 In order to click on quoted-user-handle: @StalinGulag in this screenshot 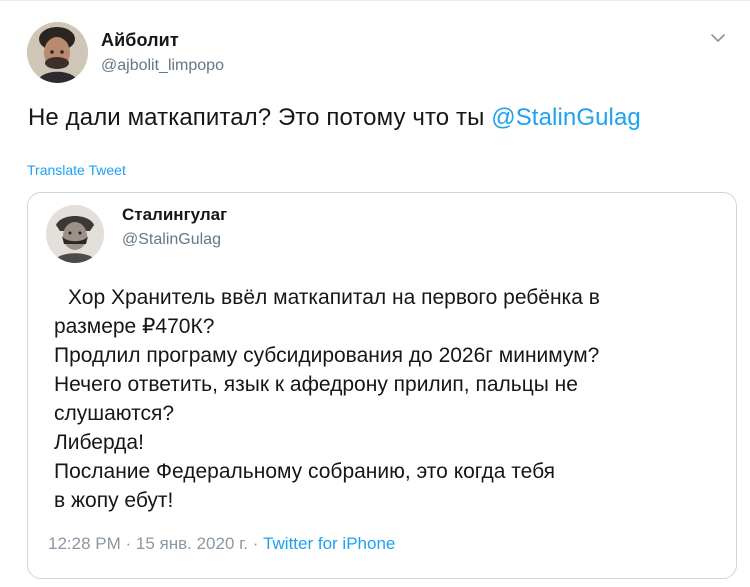, I will do `click(171, 240)`.